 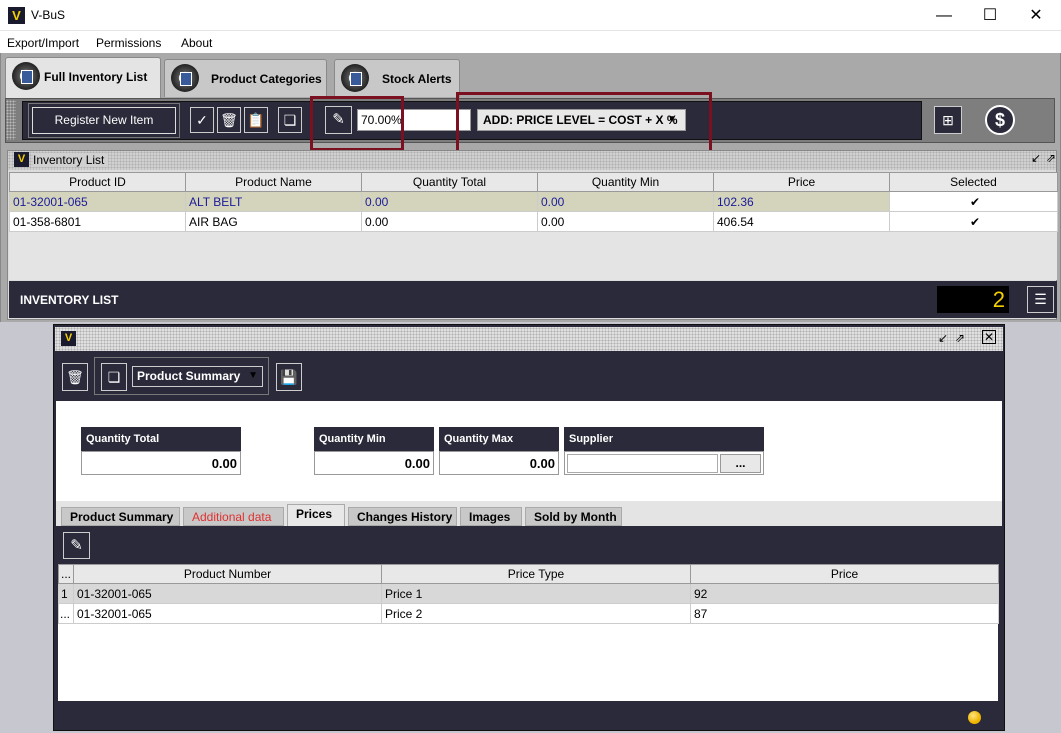 I want to click on table-empty-area, so click(x=533, y=256).